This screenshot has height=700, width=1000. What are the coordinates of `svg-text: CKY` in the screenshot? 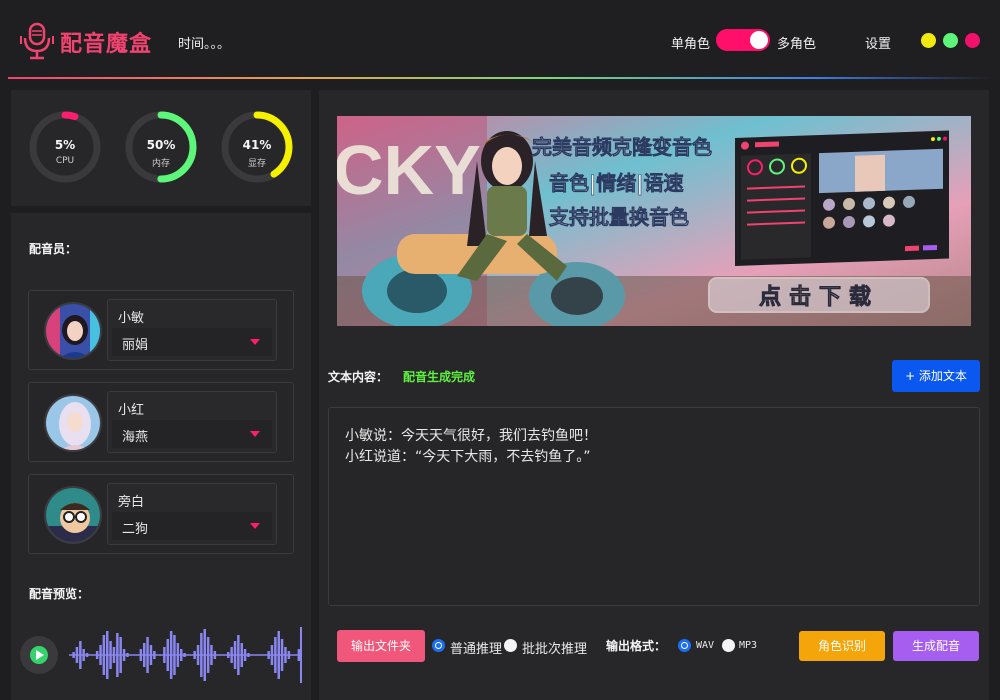 It's located at (409, 170).